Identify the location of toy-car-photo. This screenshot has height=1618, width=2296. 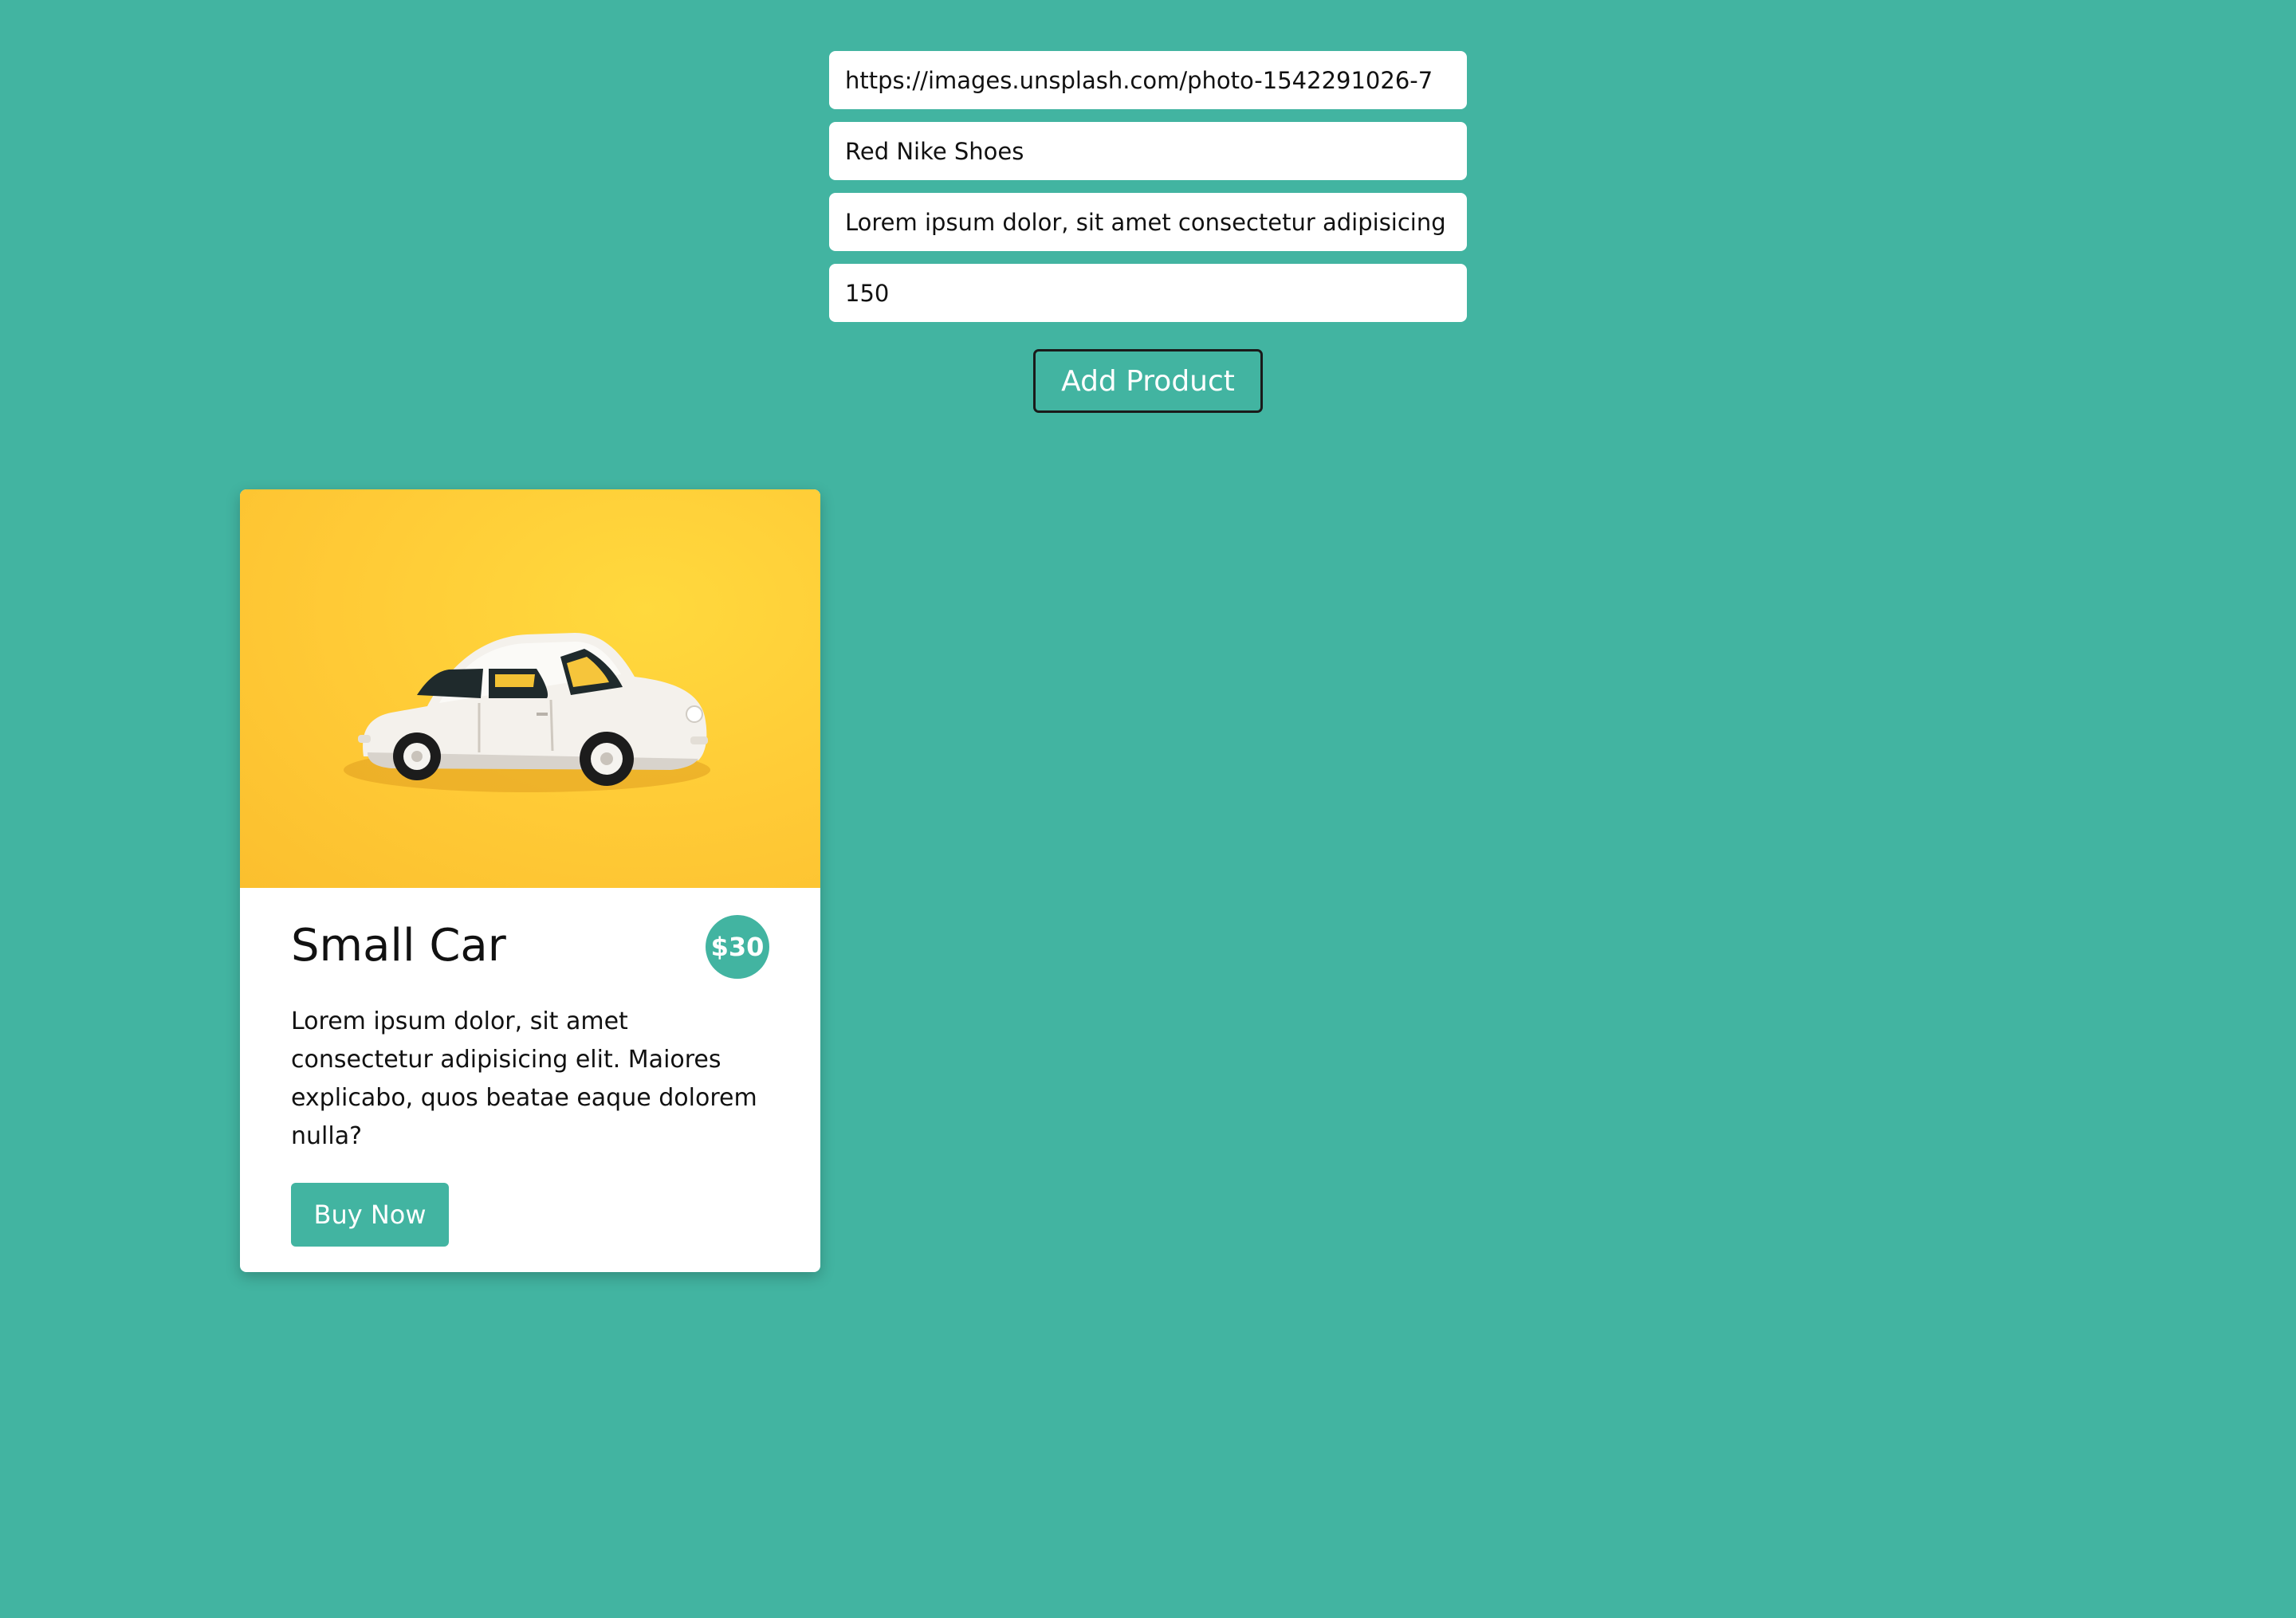
(527, 712).